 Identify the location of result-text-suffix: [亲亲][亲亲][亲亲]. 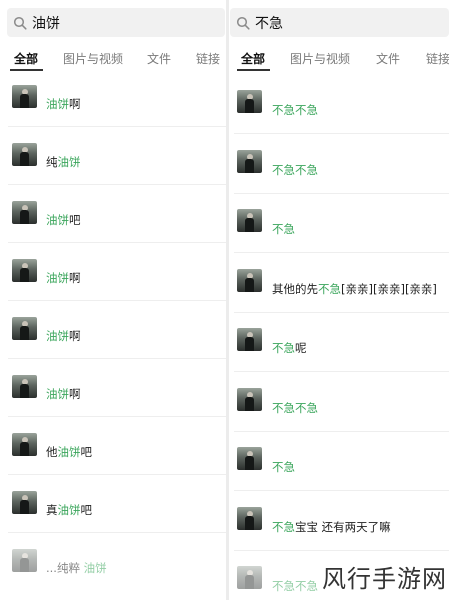
(389, 288).